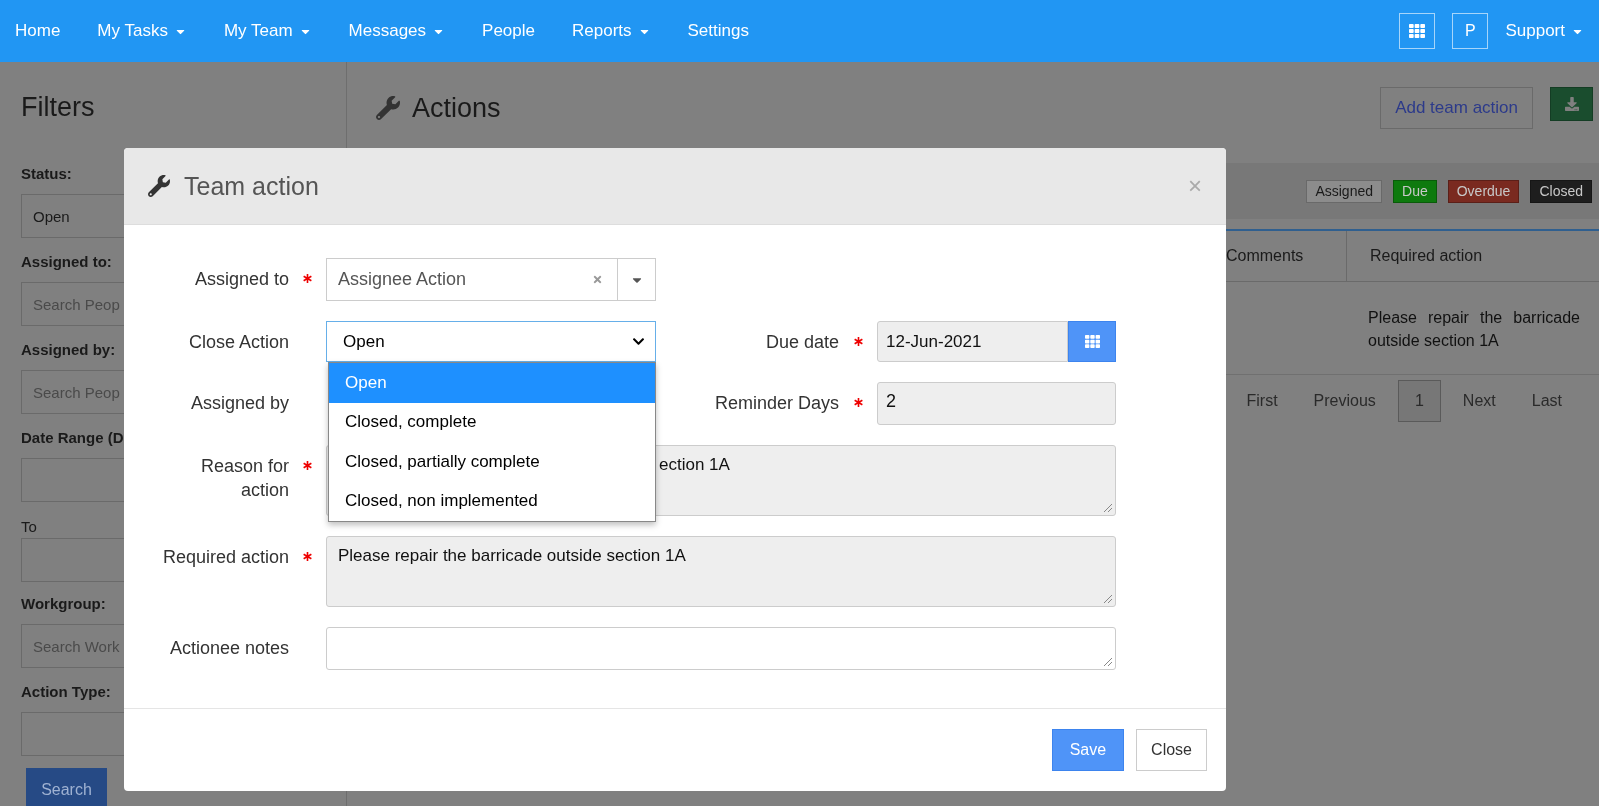 This screenshot has width=1599, height=806. What do you see at coordinates (801, 342) in the screenshot?
I see `field-label: Due date` at bounding box center [801, 342].